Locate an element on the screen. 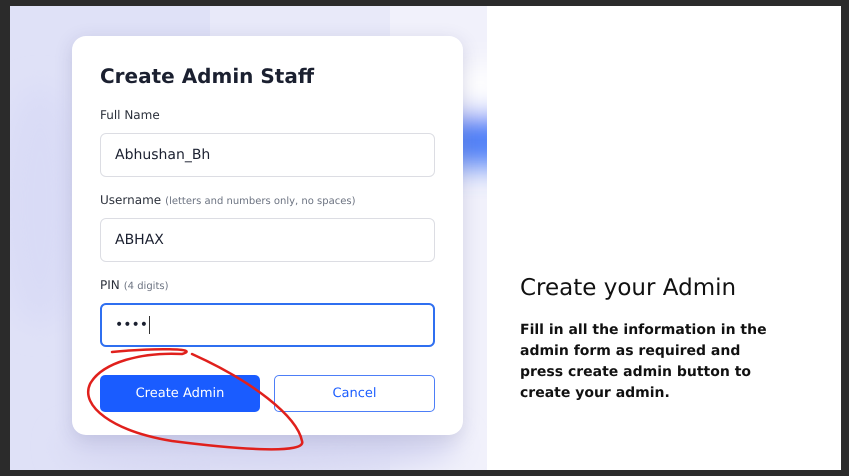 This screenshot has height=476, width=849. input-field: ABHAX is located at coordinates (267, 240).